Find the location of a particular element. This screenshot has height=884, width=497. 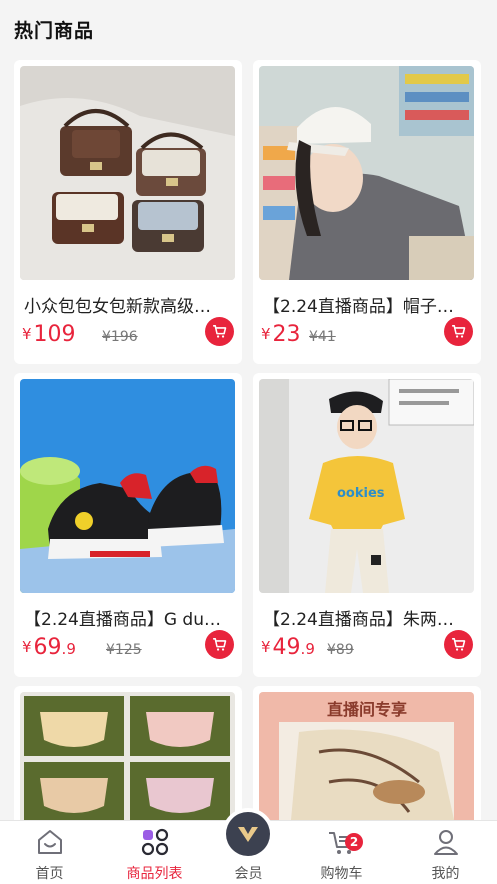

original-price: ¥41 is located at coordinates (322, 337).